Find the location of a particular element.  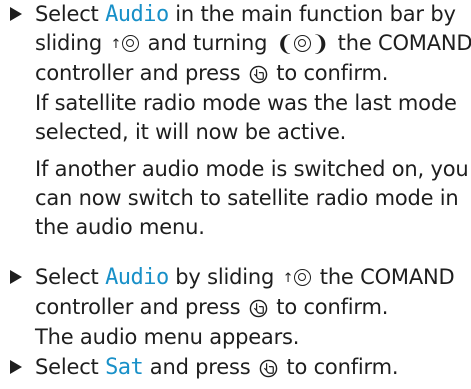

step-line: Select Audio in the main function bar by is located at coordinates (250, 14).